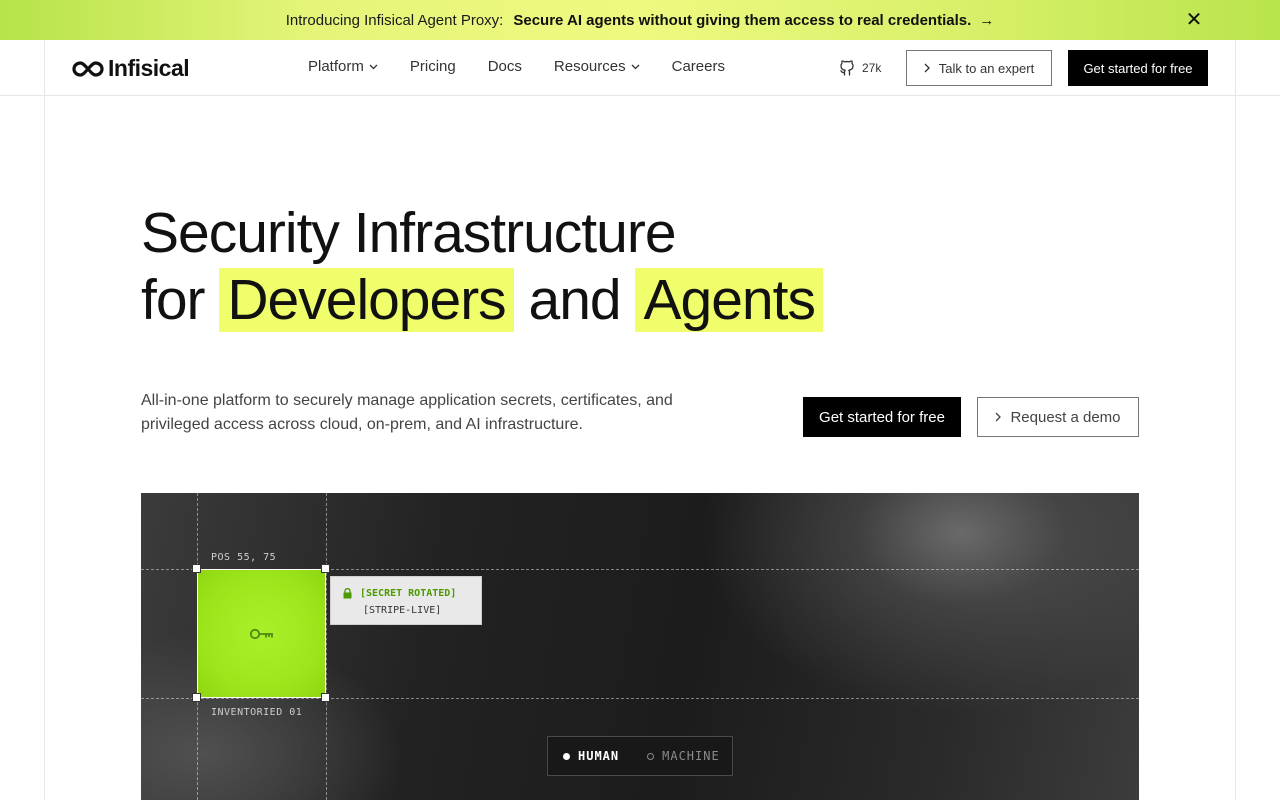 This screenshot has width=1280, height=800. What do you see at coordinates (987, 20) in the screenshot?
I see `arrow-right-icon: →` at bounding box center [987, 20].